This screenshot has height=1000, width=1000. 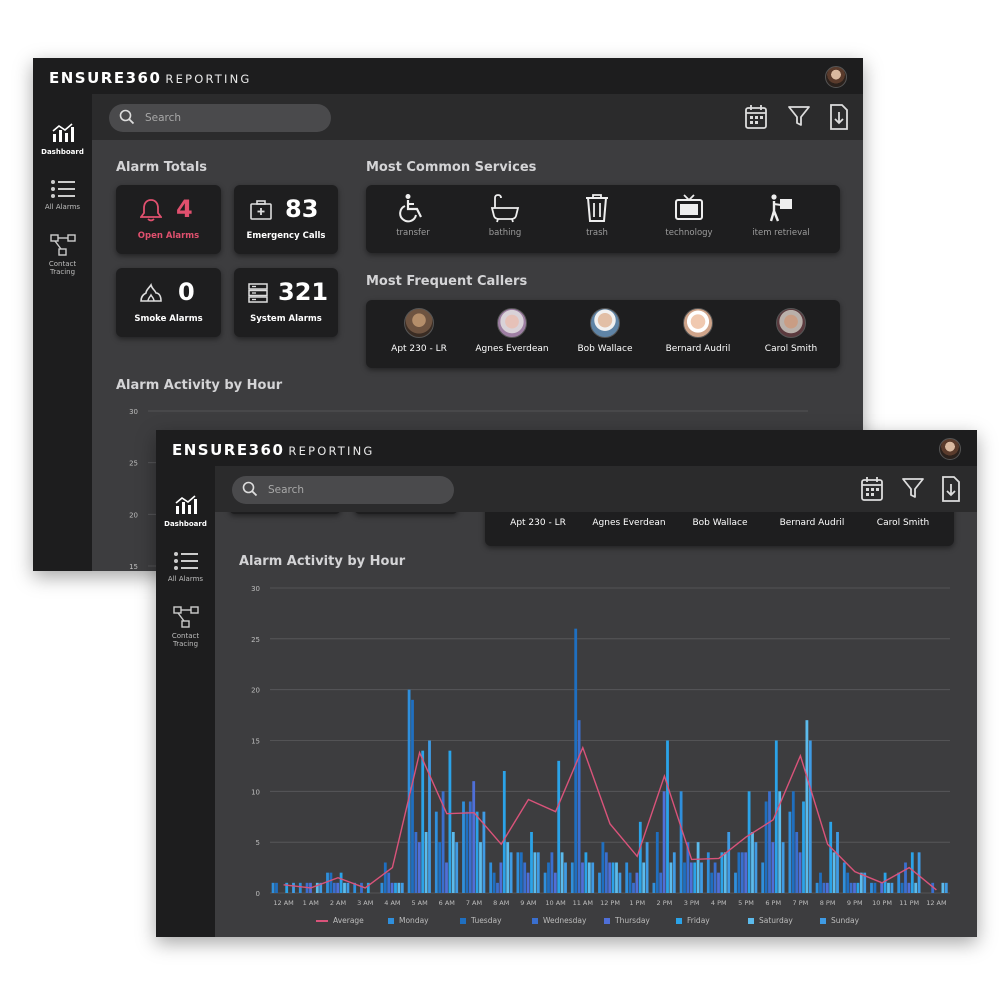 What do you see at coordinates (151, 210) in the screenshot?
I see `bell-icon` at bounding box center [151, 210].